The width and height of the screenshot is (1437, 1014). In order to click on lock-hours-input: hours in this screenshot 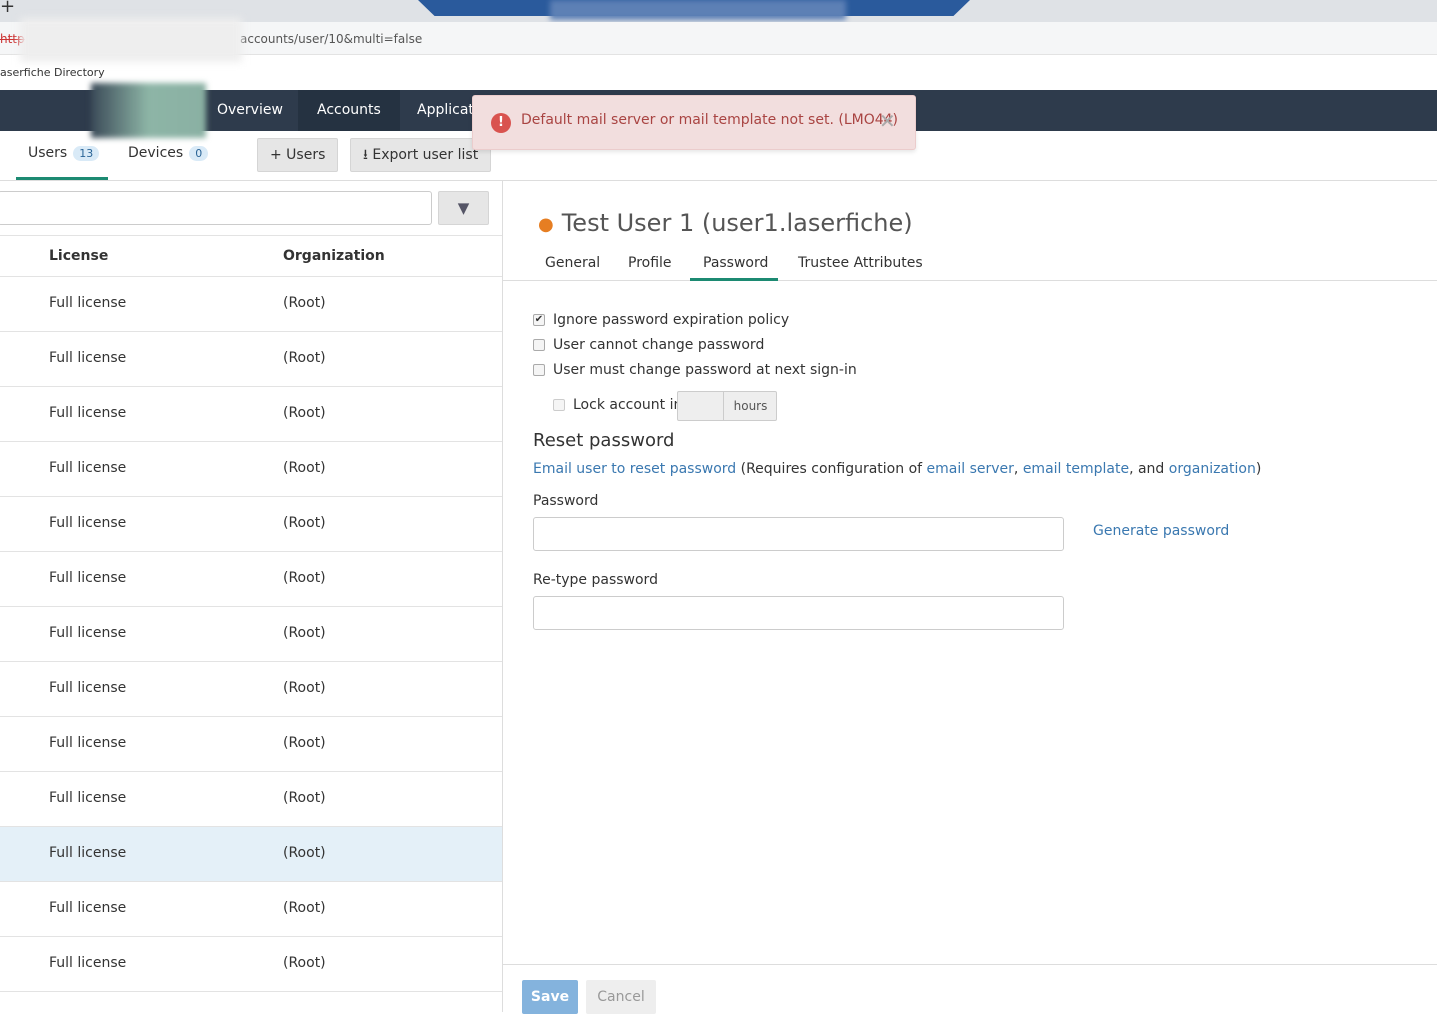, I will do `click(727, 406)`.